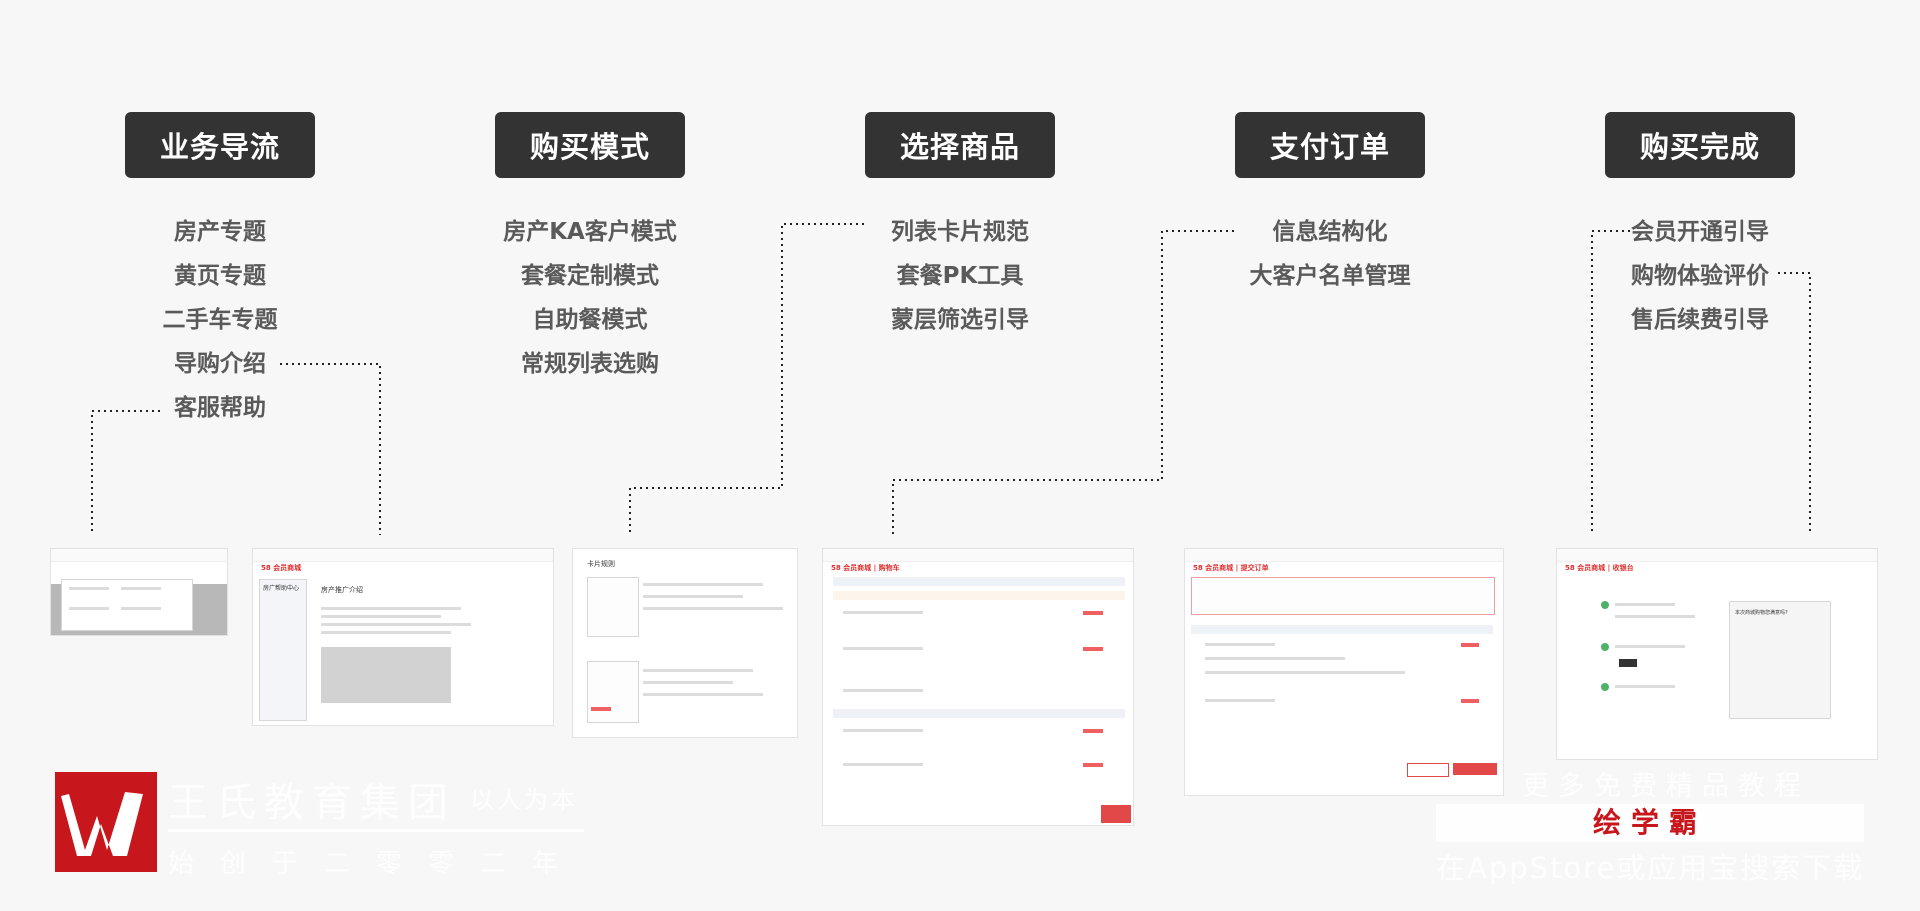 The image size is (1920, 911). What do you see at coordinates (590, 298) in the screenshot?
I see `stage-list-purchase-mode: 房产KA客户模式 套餐定制模式 自助餐模式 常规列表选购` at bounding box center [590, 298].